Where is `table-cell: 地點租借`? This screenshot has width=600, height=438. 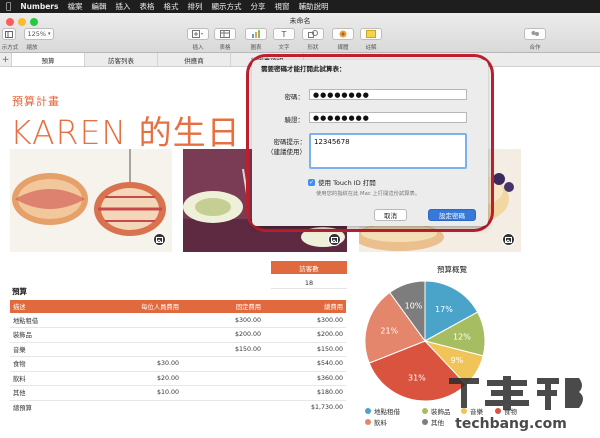 table-cell: 地點租借 is located at coordinates (53, 320).